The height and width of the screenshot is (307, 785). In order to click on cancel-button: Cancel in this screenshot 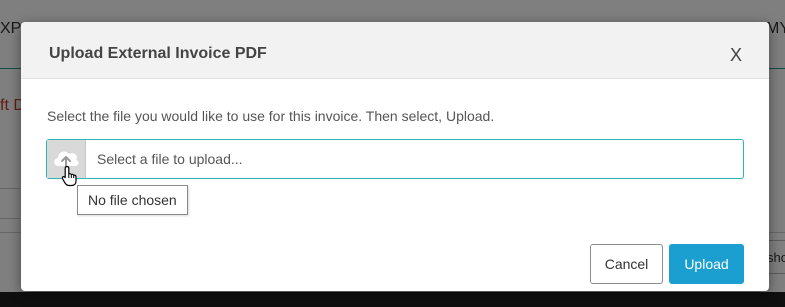, I will do `click(626, 264)`.